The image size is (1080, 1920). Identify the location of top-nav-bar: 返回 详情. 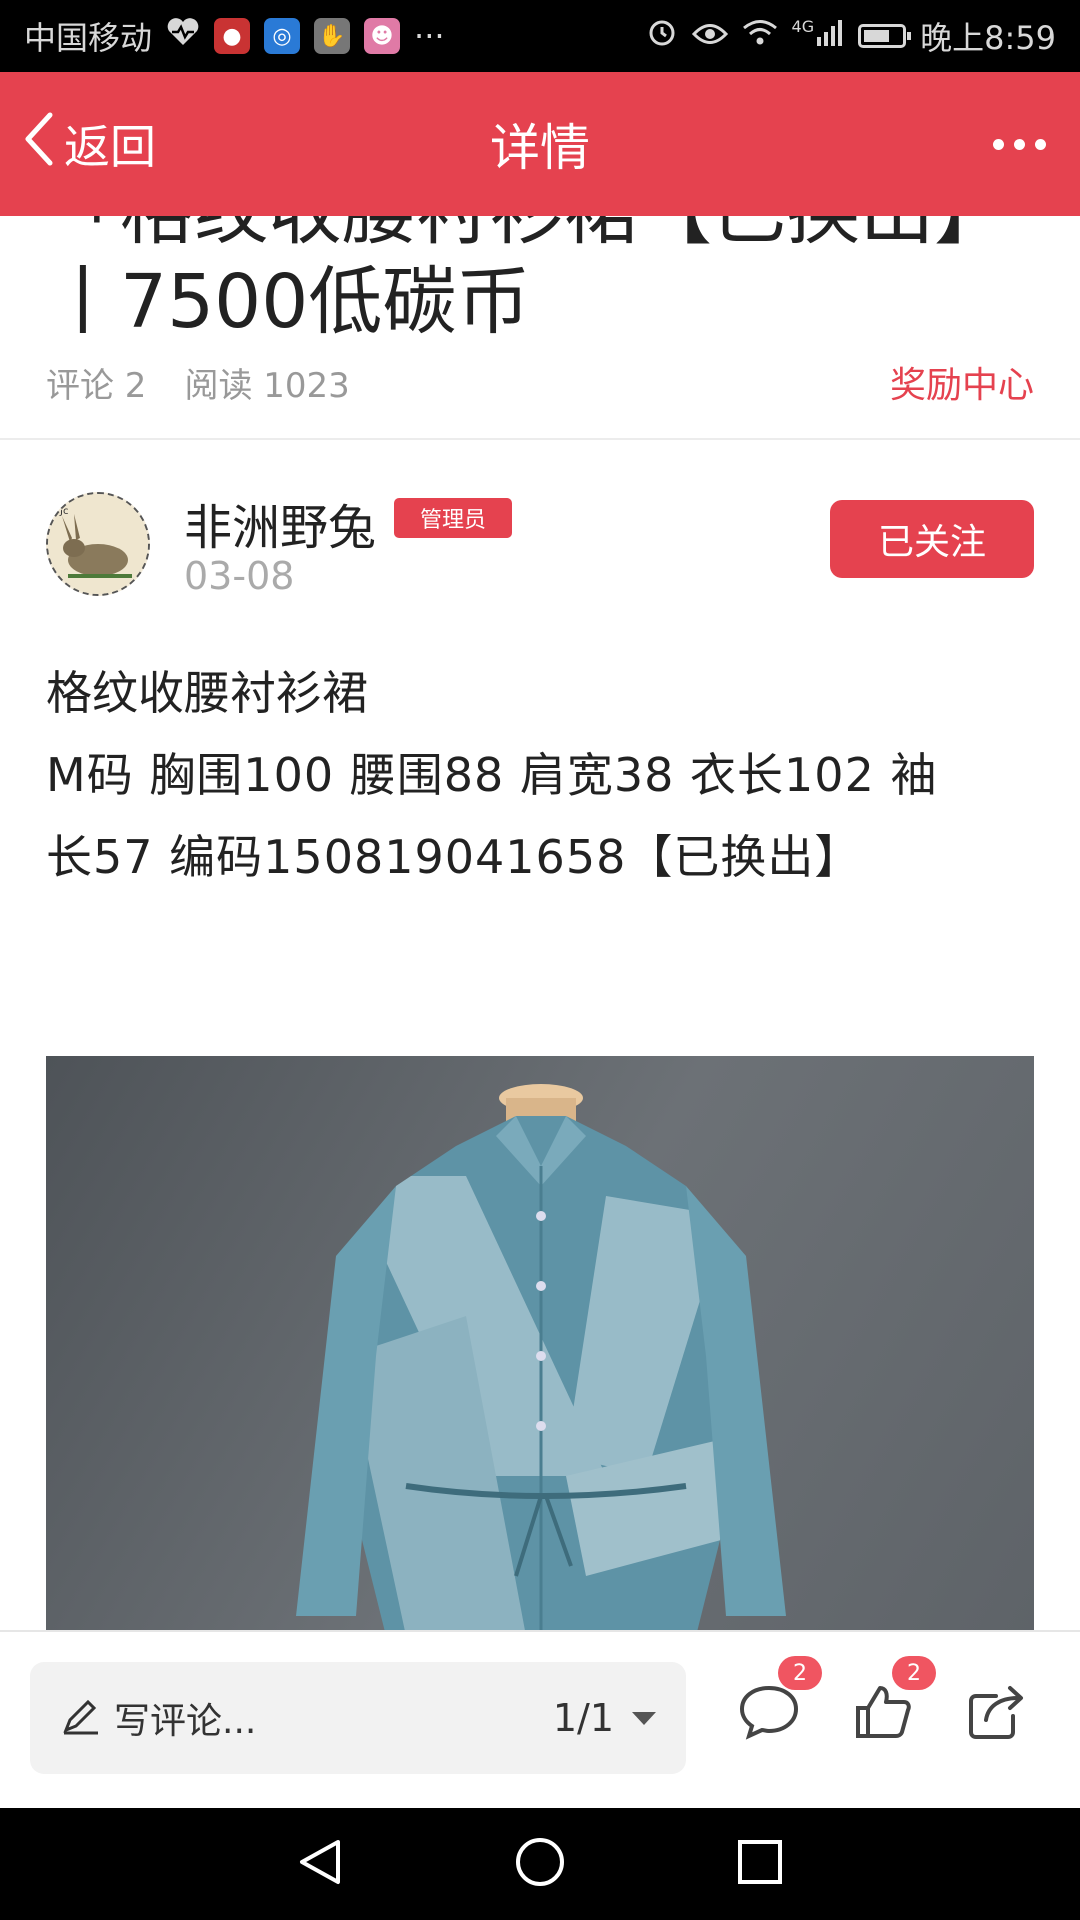
(540, 144).